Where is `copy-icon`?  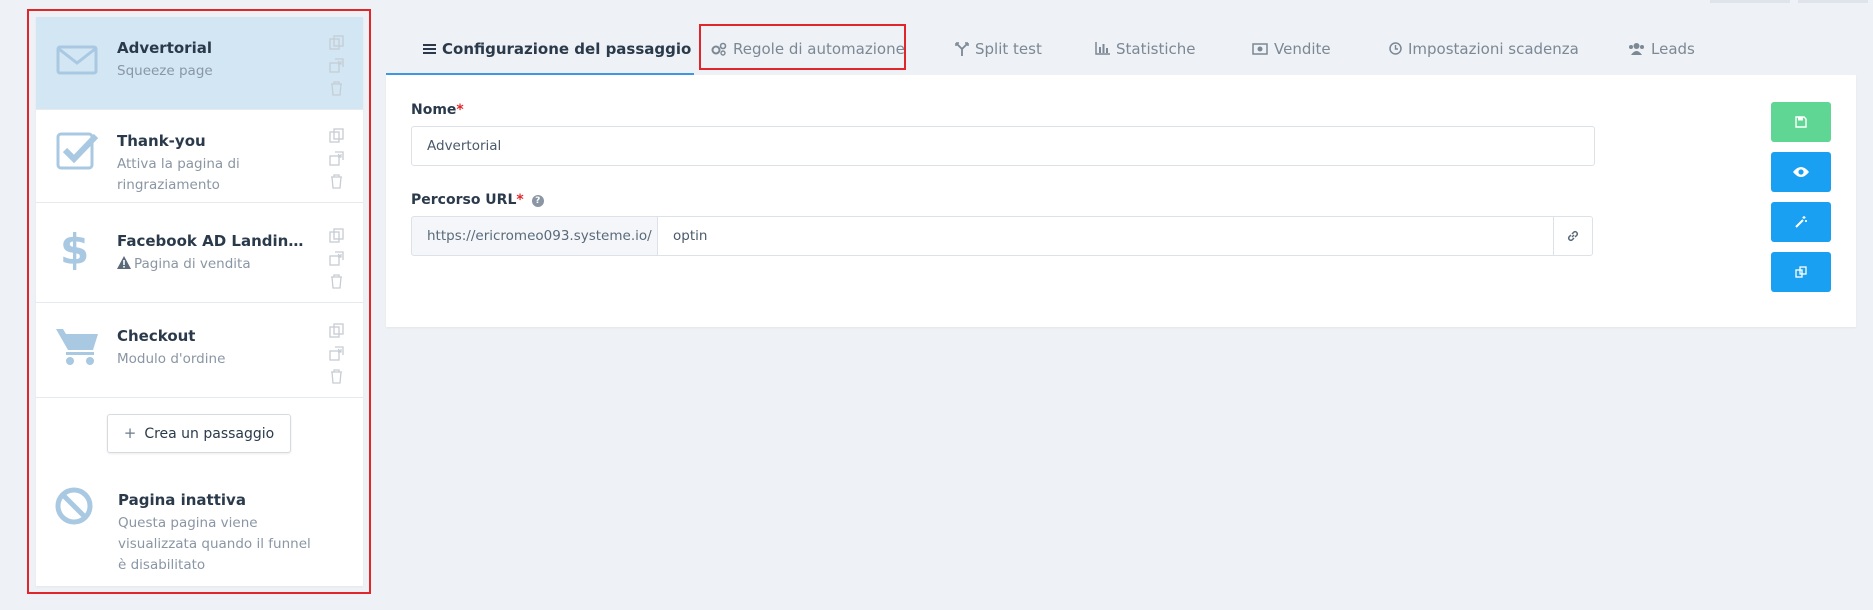 copy-icon is located at coordinates (1801, 272).